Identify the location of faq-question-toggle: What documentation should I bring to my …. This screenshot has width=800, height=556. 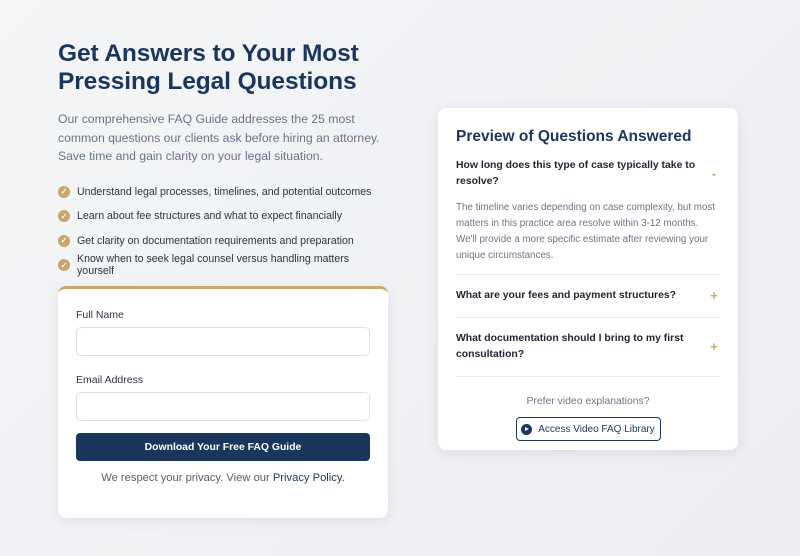
(588, 347).